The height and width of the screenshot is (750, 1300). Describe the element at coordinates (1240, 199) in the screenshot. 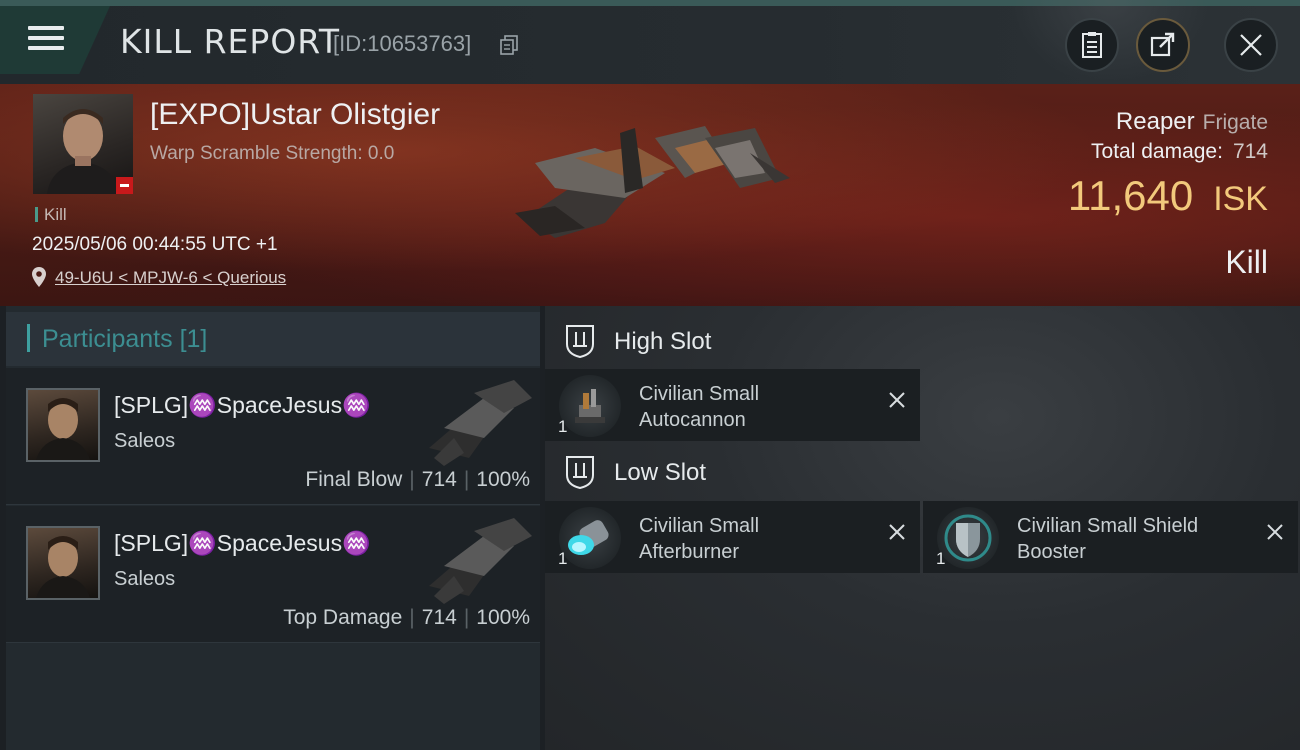

I see `isk-unit: ISK` at that location.